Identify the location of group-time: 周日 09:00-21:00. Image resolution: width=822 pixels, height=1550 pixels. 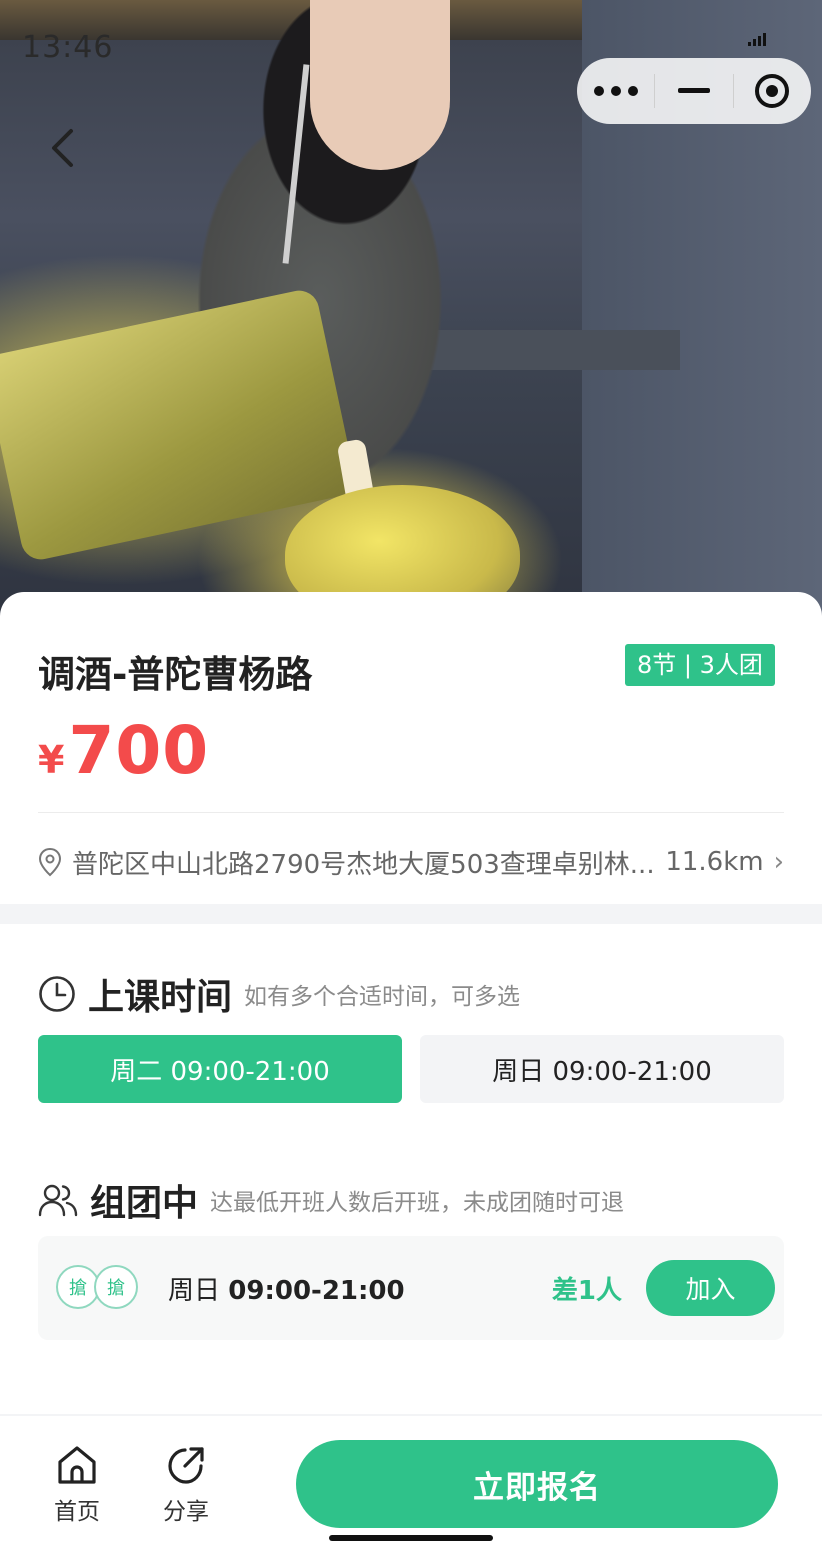
(286, 1288).